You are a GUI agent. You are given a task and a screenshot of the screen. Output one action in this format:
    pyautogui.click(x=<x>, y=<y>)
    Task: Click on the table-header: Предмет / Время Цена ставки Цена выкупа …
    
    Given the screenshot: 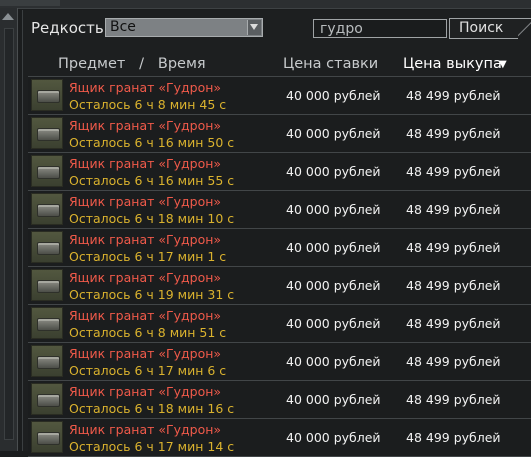 What is the action you would take?
    pyautogui.click(x=277, y=65)
    